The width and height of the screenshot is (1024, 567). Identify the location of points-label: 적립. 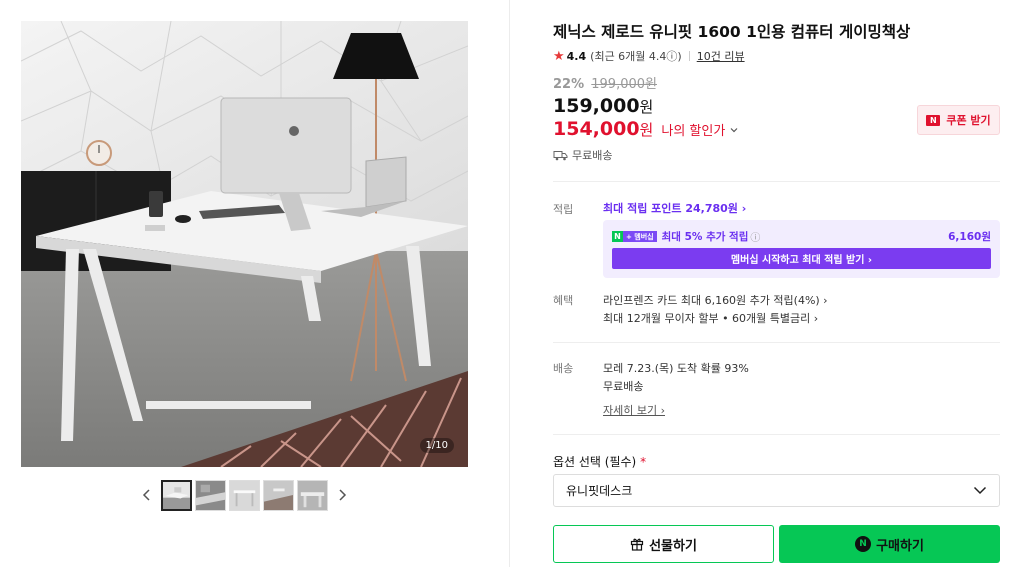
(563, 209).